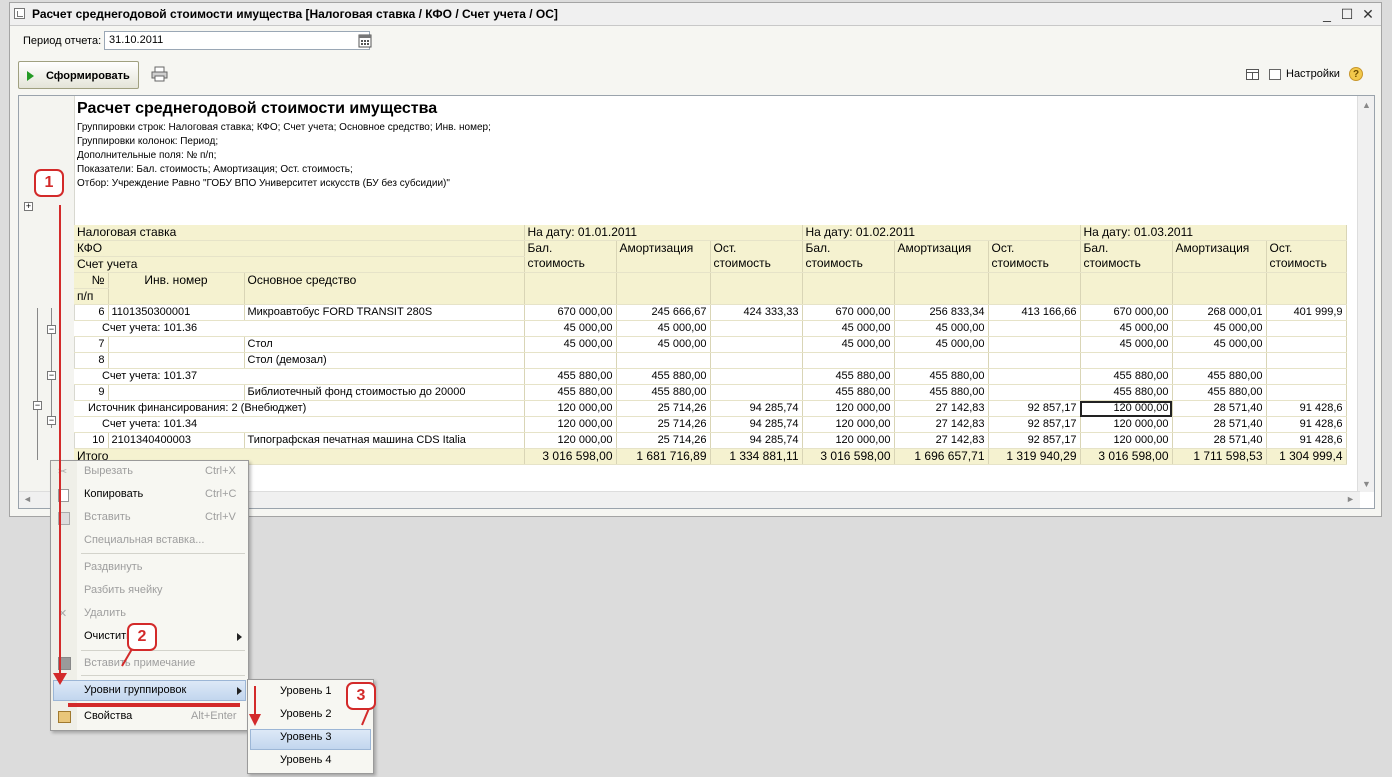  What do you see at coordinates (108, 716) in the screenshot?
I see `menu-item-properties: Свойства` at bounding box center [108, 716].